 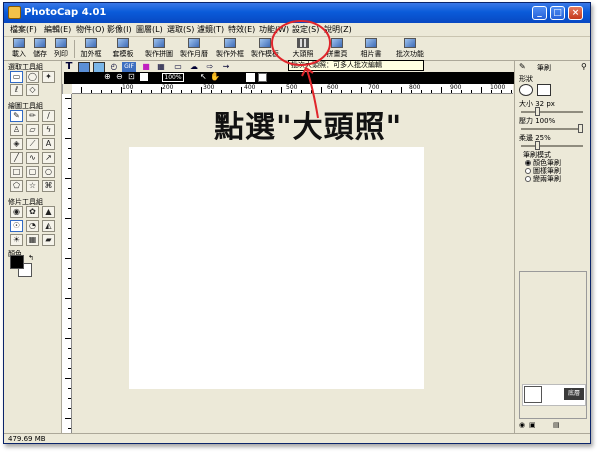 I want to click on blemish-tool: ✿, so click(x=32, y=212).